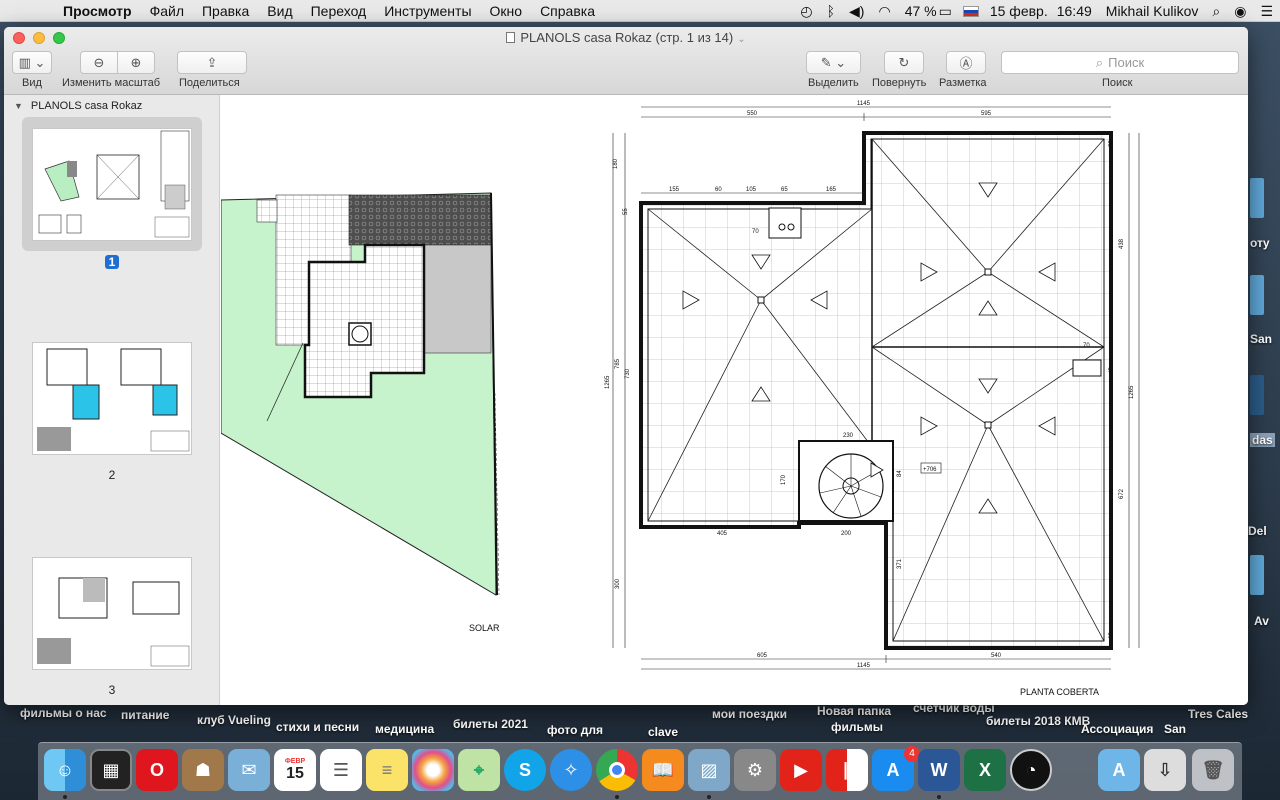 This screenshot has height=800, width=1280. I want to click on dim-right: 672, so click(1122, 493).